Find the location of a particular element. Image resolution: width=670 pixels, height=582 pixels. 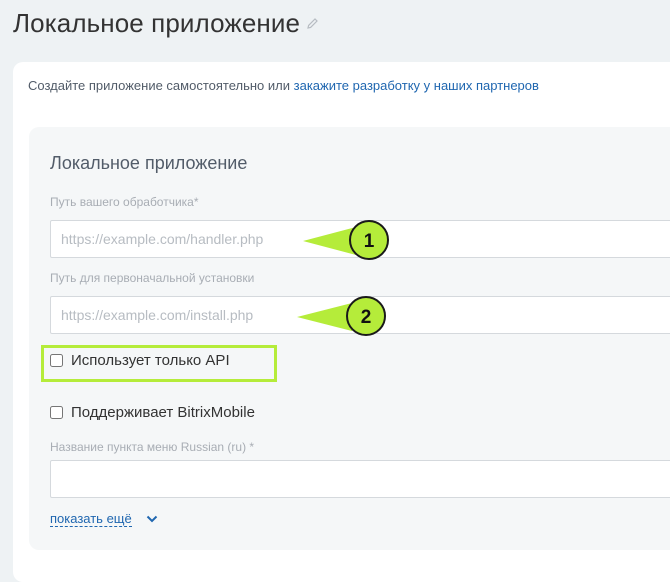

callout-1: 1 is located at coordinates (346, 240).